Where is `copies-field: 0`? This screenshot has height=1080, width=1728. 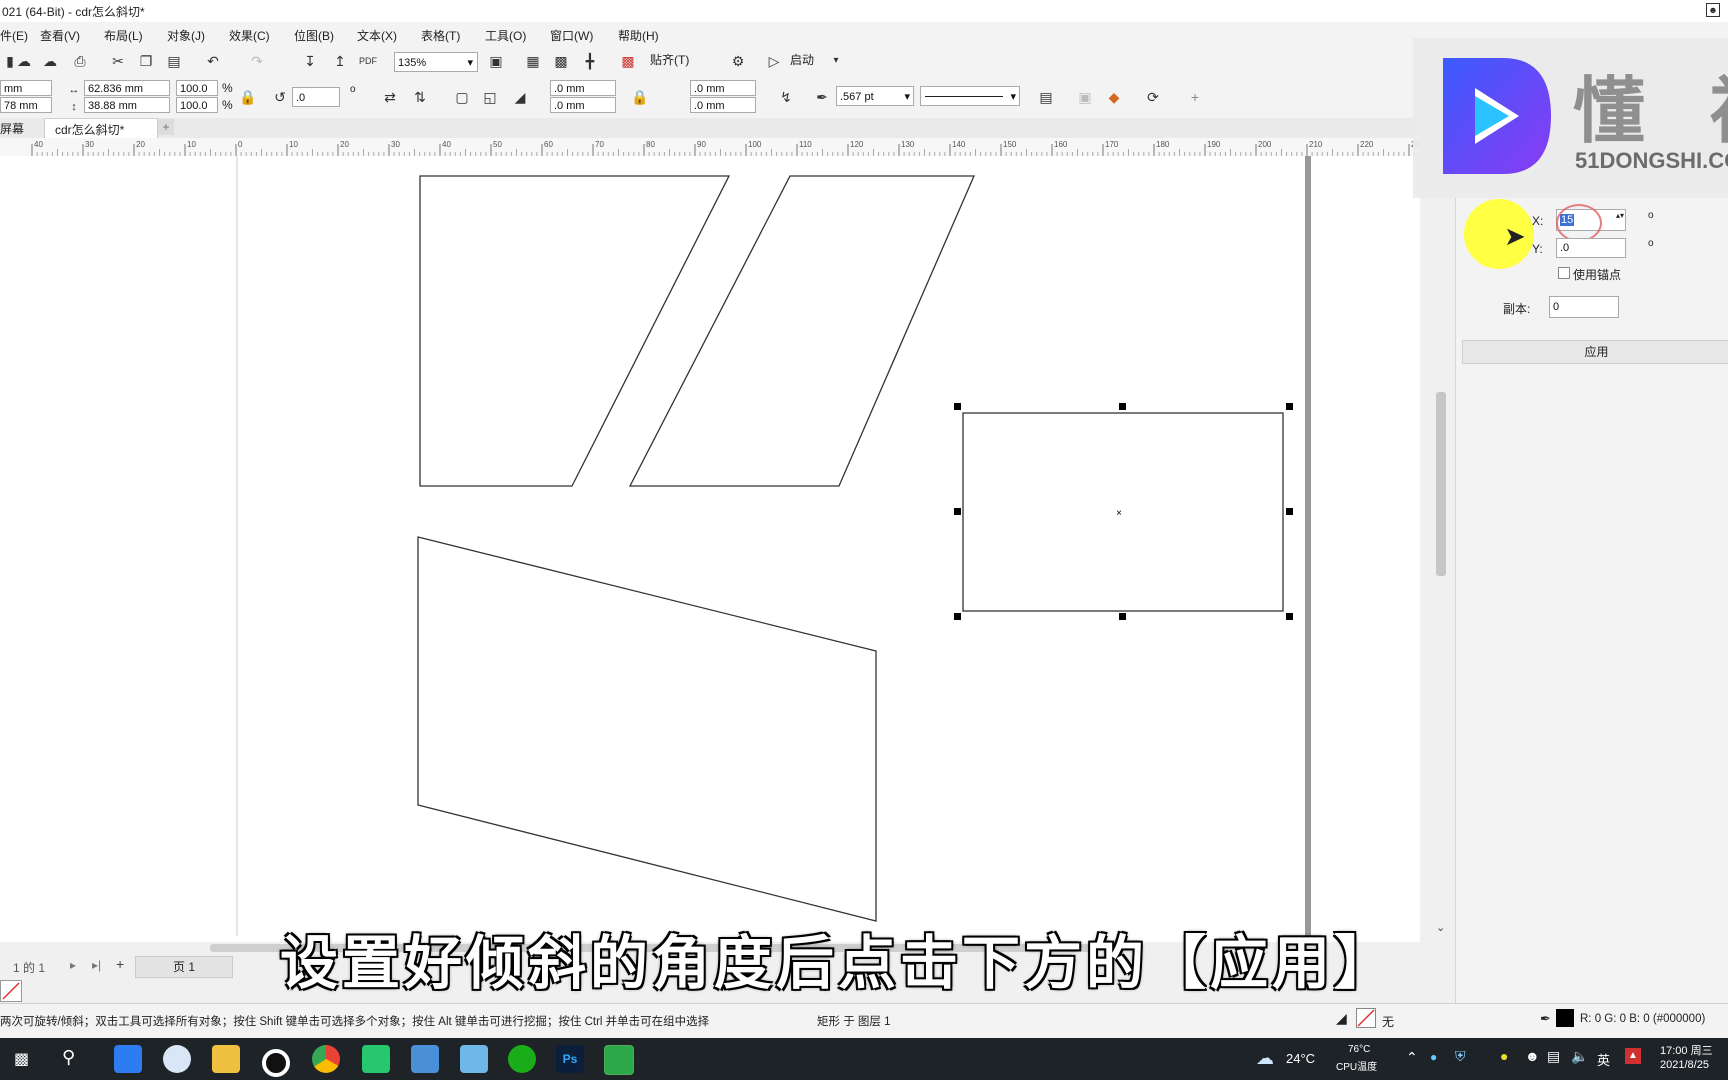 copies-field: 0 is located at coordinates (1584, 307).